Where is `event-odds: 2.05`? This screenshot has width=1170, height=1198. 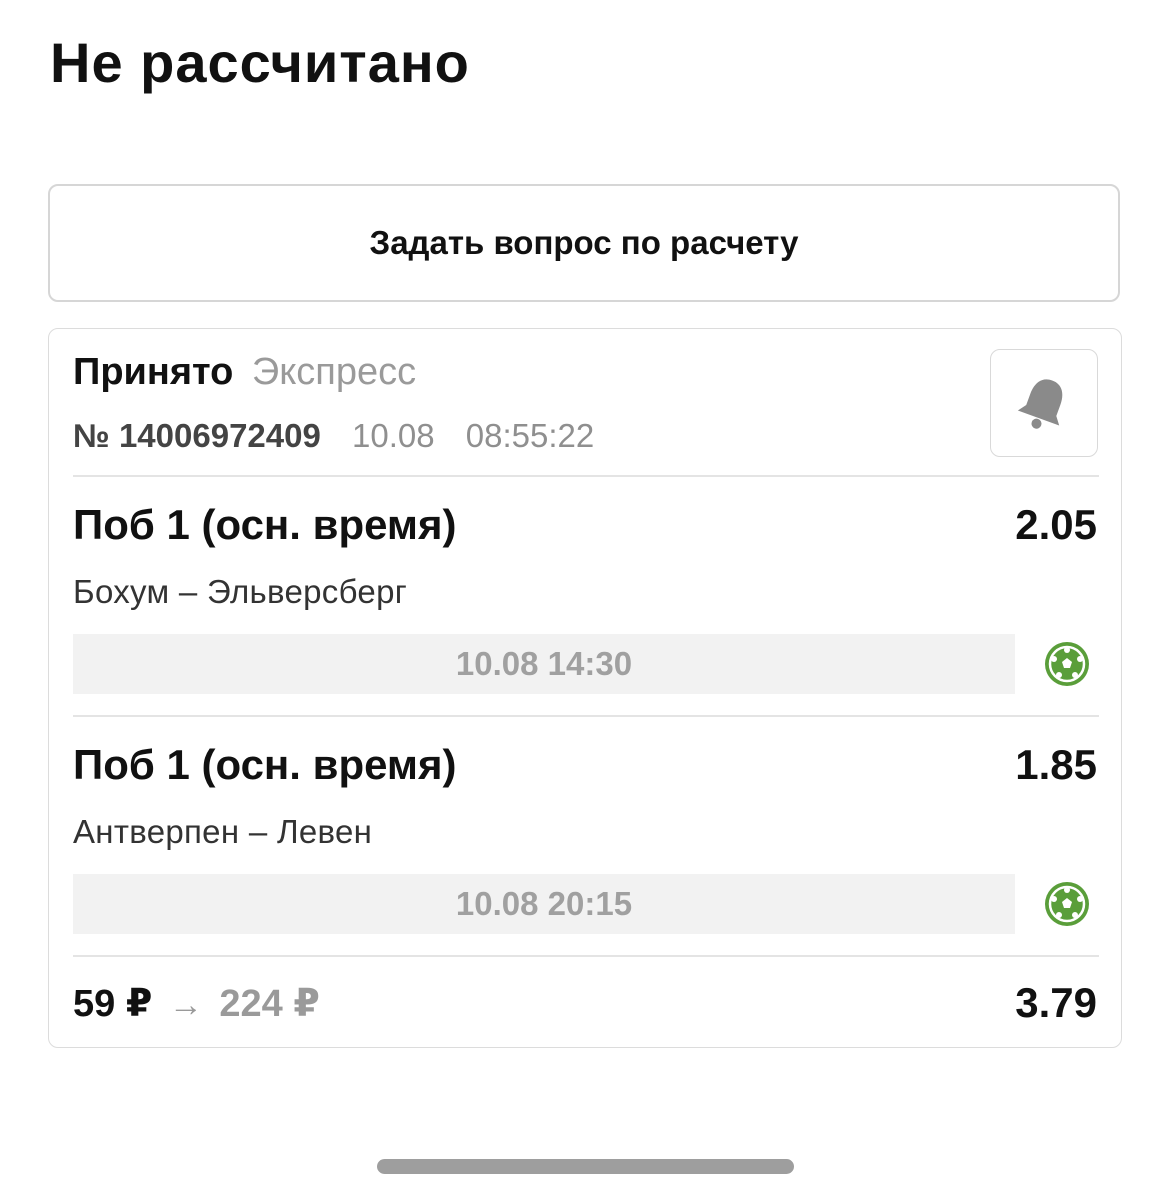
event-odds: 2.05 is located at coordinates (1056, 524).